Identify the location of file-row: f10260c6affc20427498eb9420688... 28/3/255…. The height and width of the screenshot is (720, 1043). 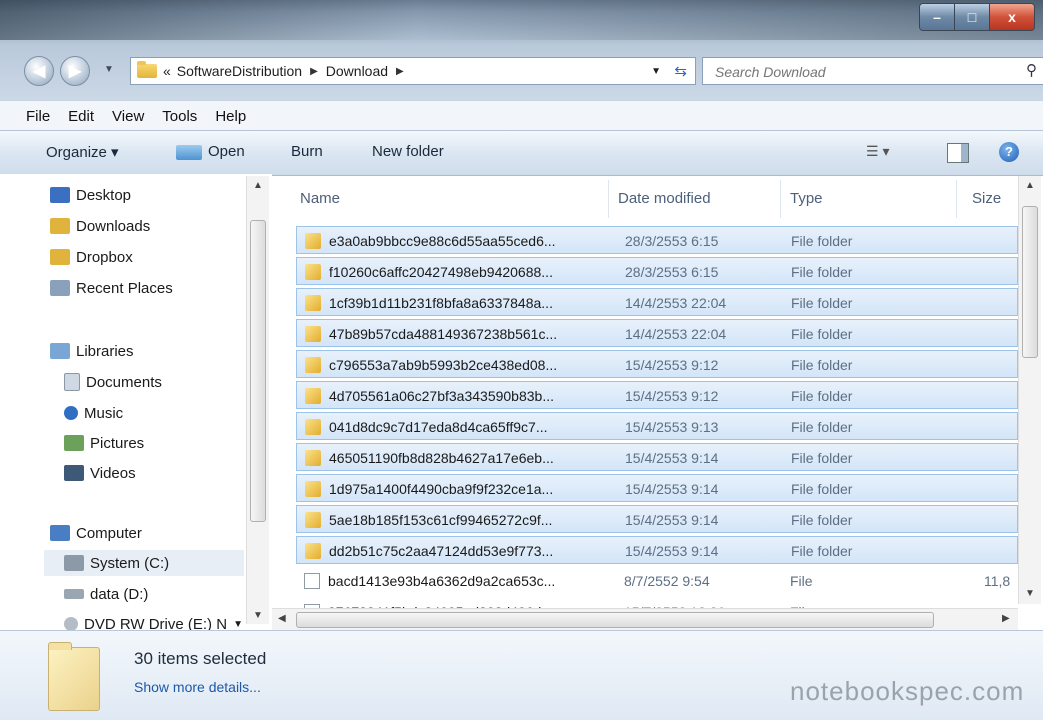
(657, 271).